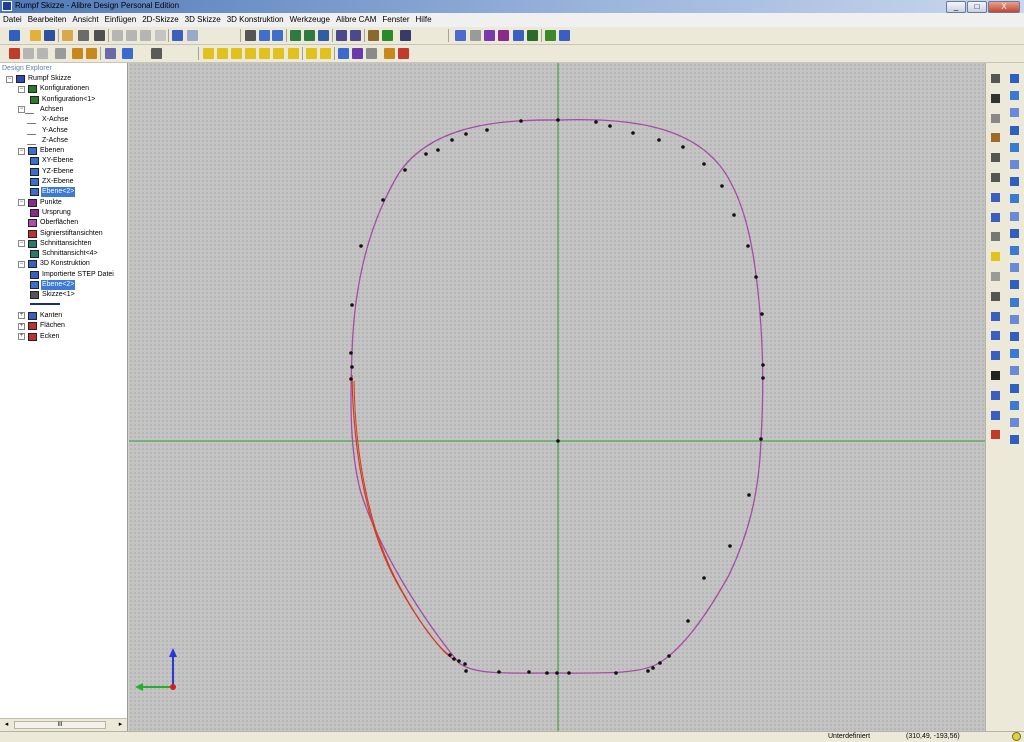  I want to click on import-icon, so click(995, 435).